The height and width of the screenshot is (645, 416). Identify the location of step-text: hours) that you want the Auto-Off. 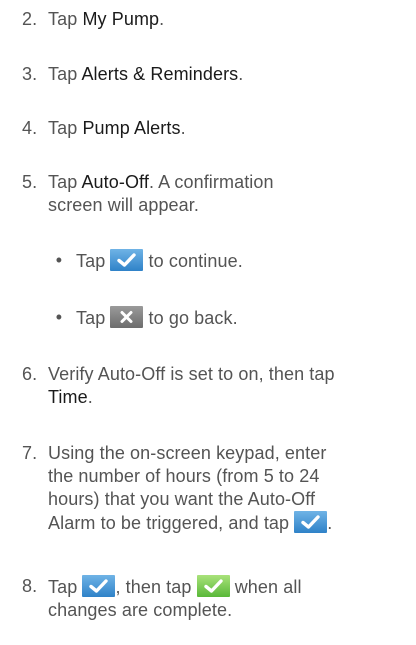
(182, 499).